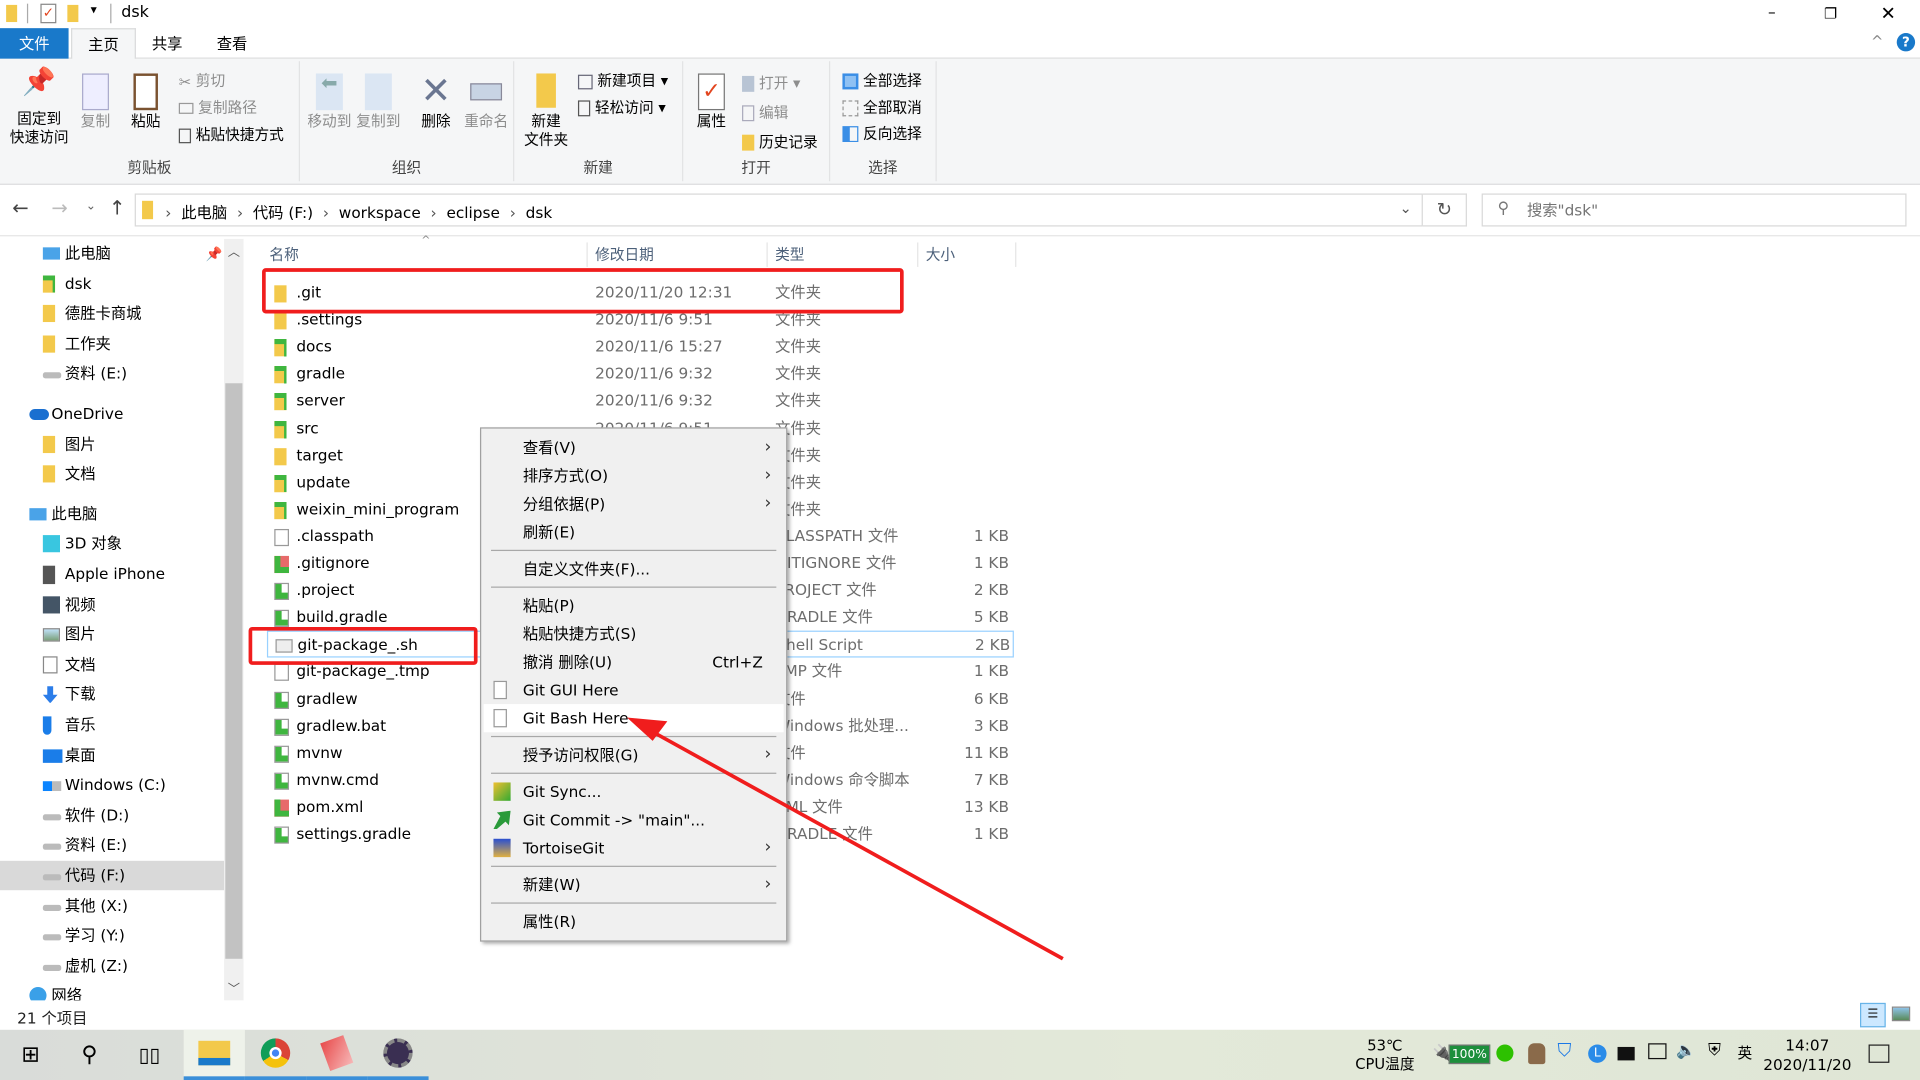 The height and width of the screenshot is (1080, 1920). I want to click on battery-indicator: 100%, so click(1469, 1054).